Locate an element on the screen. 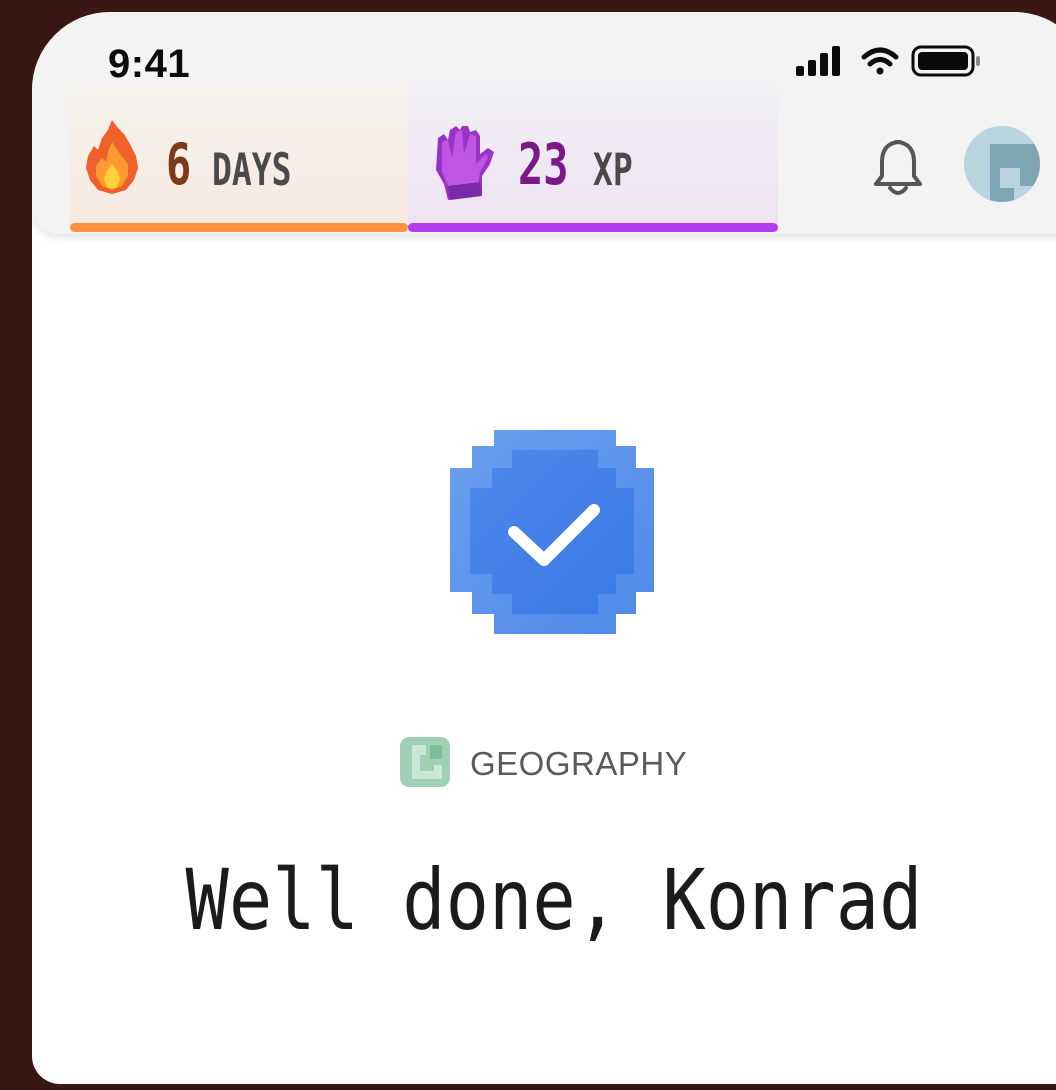 This screenshot has height=1090, width=1056. status-time: 9:41 is located at coordinates (149, 64).